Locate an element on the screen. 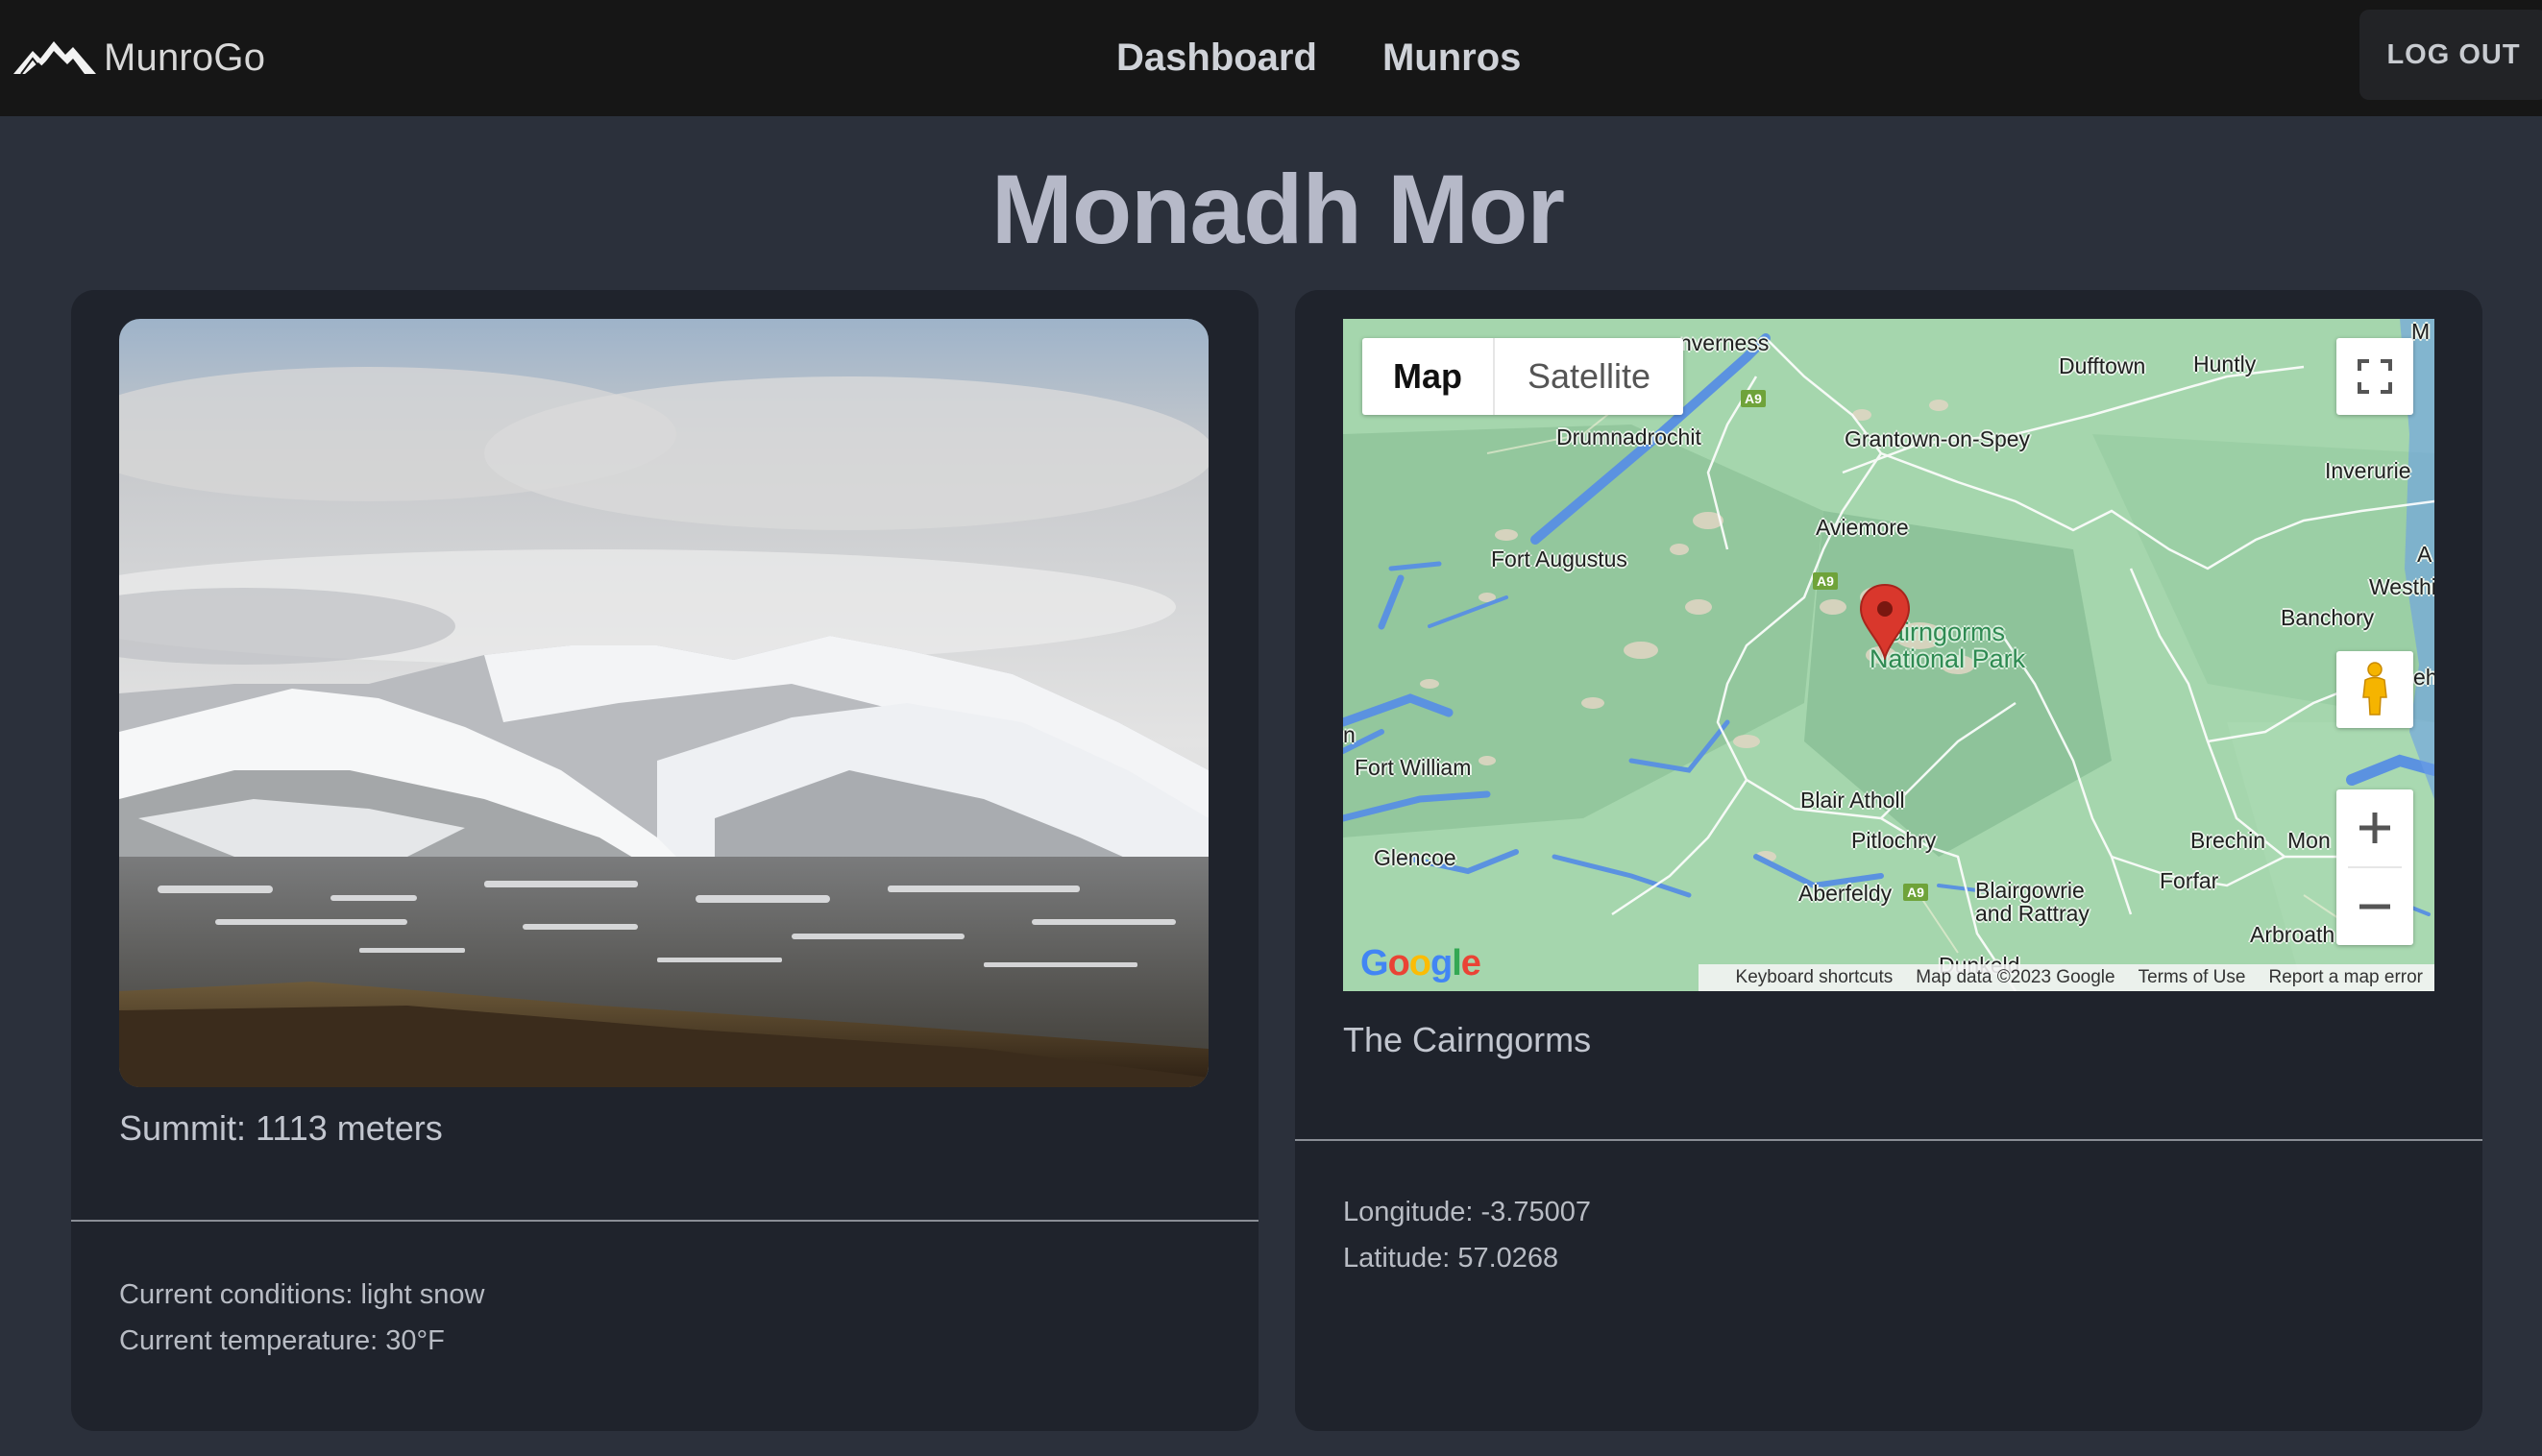 The width and height of the screenshot is (2542, 1456). street-view-button is located at coordinates (2375, 689).